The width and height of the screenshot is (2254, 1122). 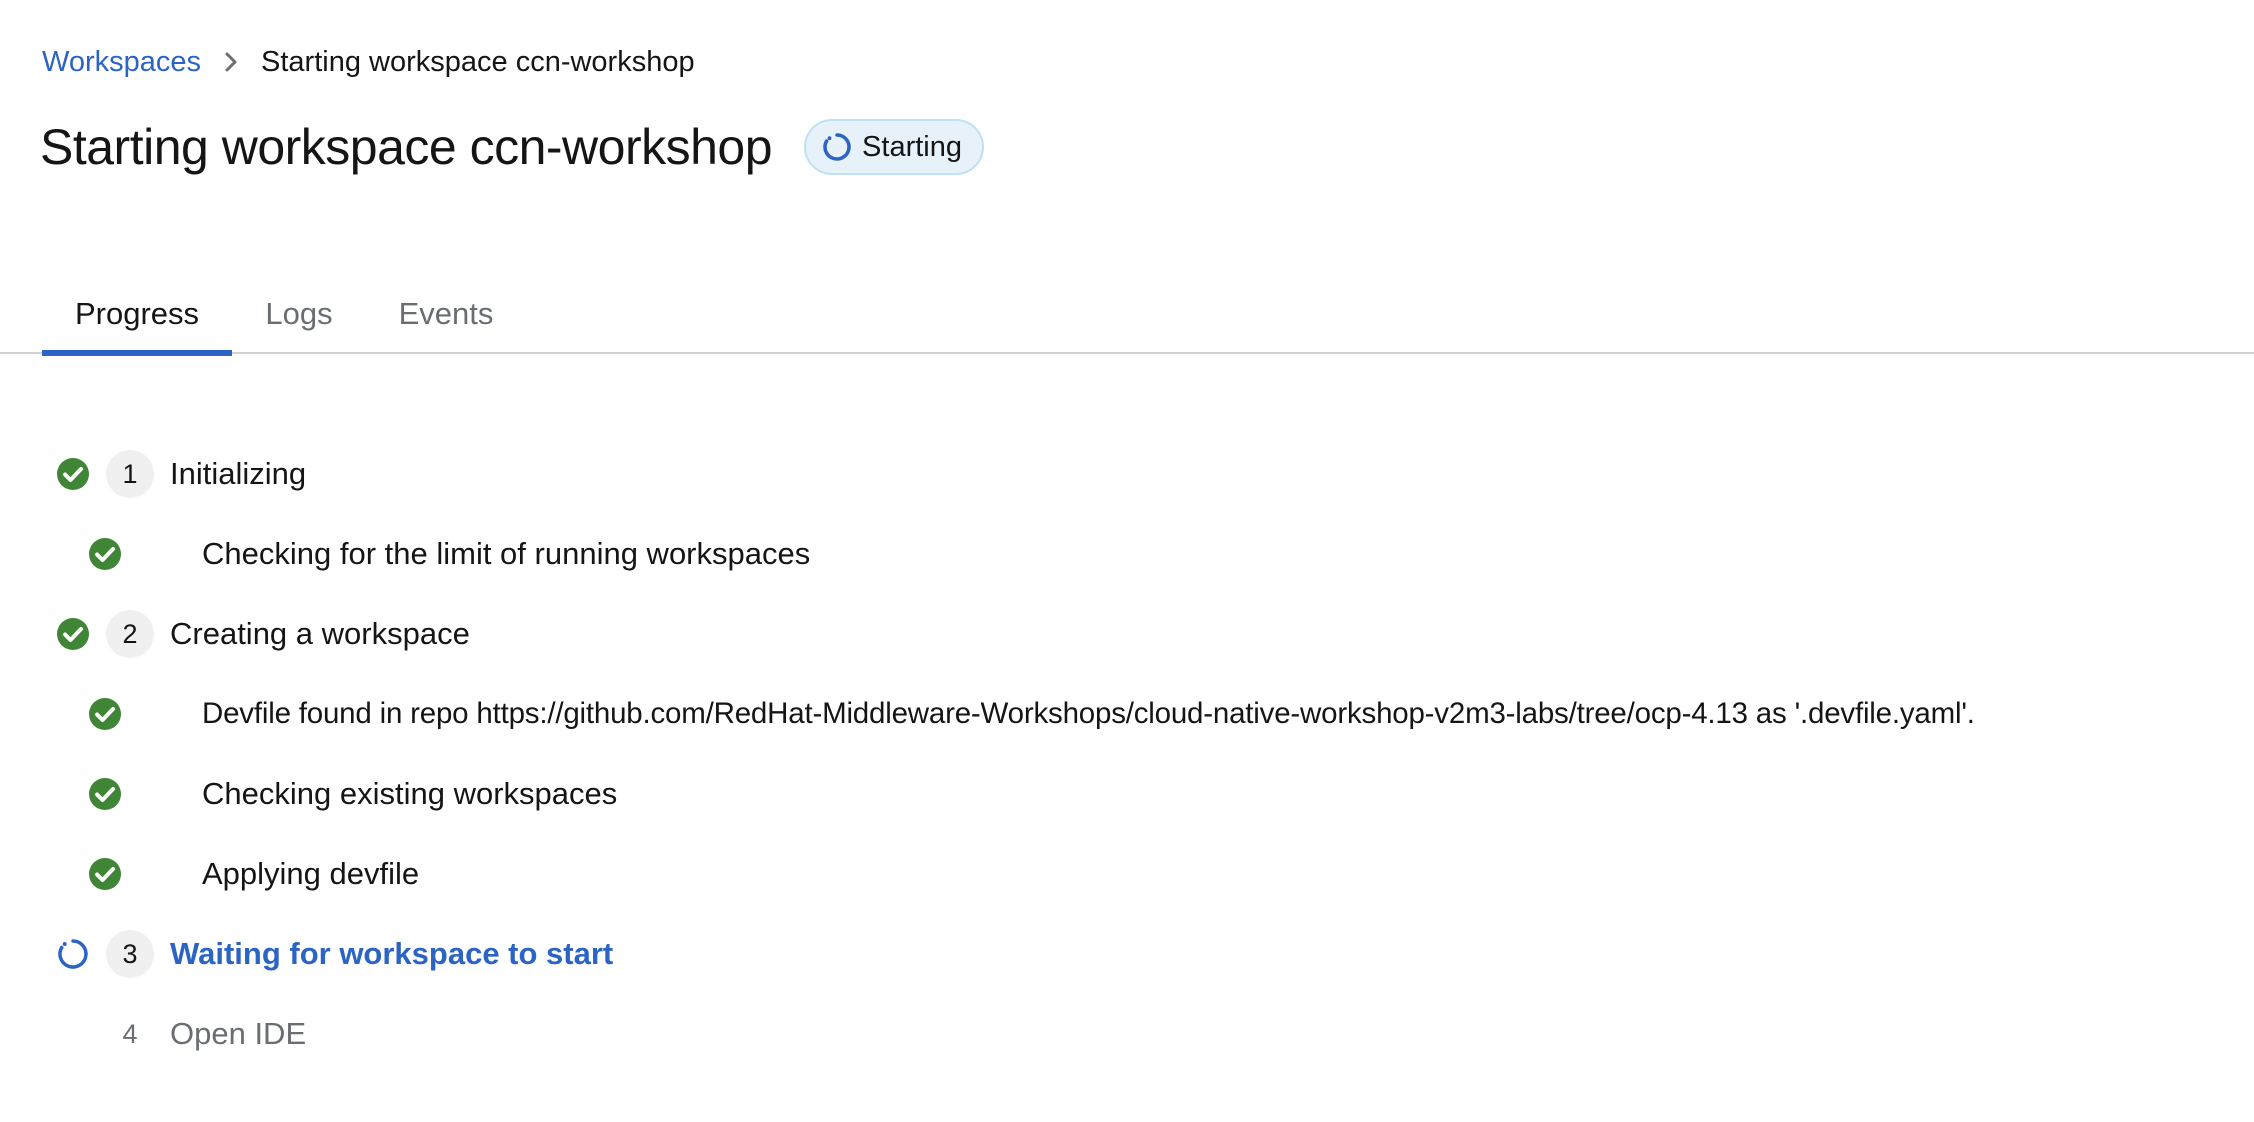 I want to click on tab-events: Events, so click(x=446, y=319).